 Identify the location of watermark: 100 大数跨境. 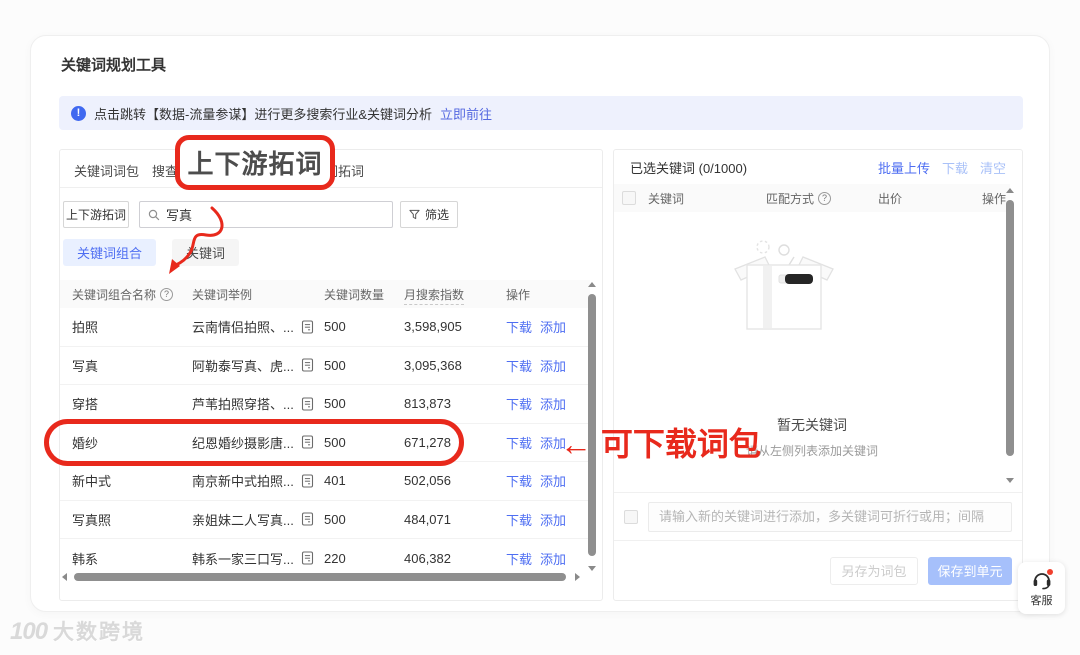
(77, 631).